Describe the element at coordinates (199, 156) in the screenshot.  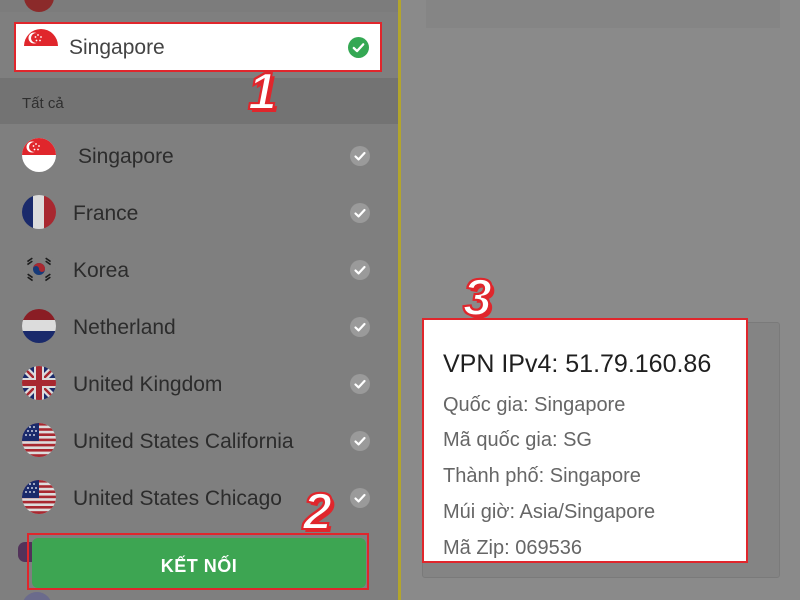
I see `country-row-singapore: Singapore` at that location.